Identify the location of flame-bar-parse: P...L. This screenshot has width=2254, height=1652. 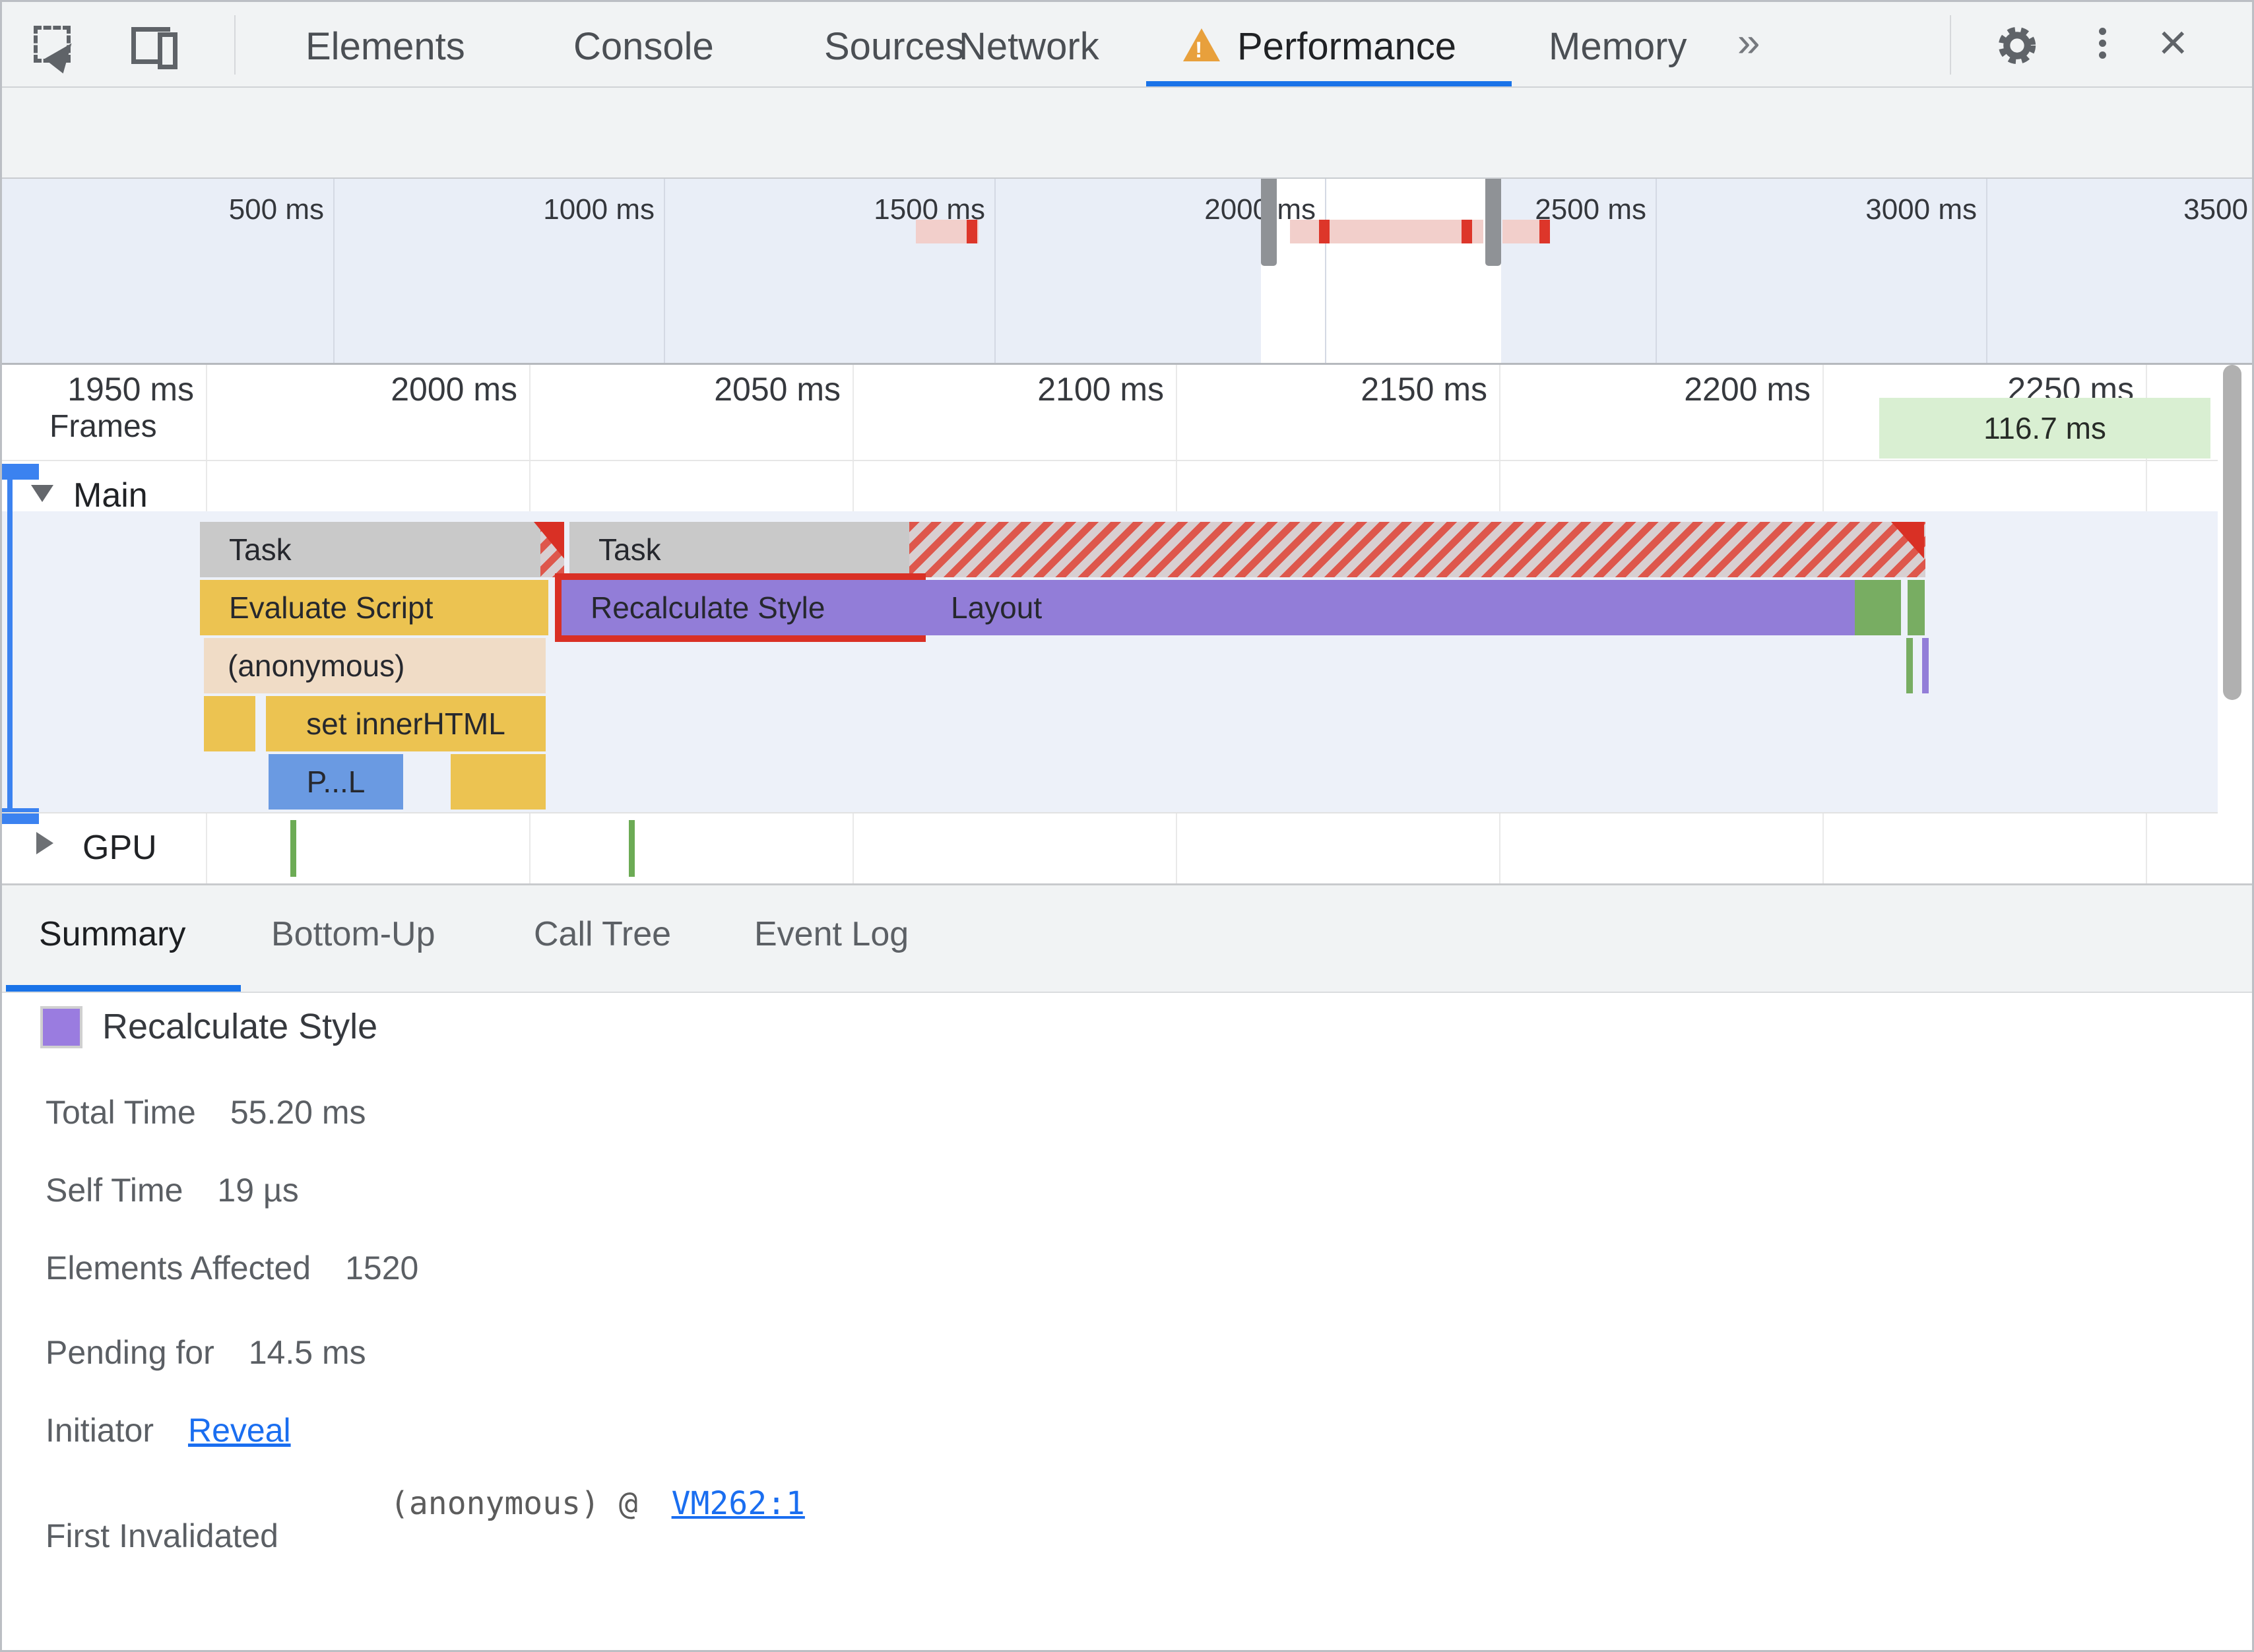
(336, 782).